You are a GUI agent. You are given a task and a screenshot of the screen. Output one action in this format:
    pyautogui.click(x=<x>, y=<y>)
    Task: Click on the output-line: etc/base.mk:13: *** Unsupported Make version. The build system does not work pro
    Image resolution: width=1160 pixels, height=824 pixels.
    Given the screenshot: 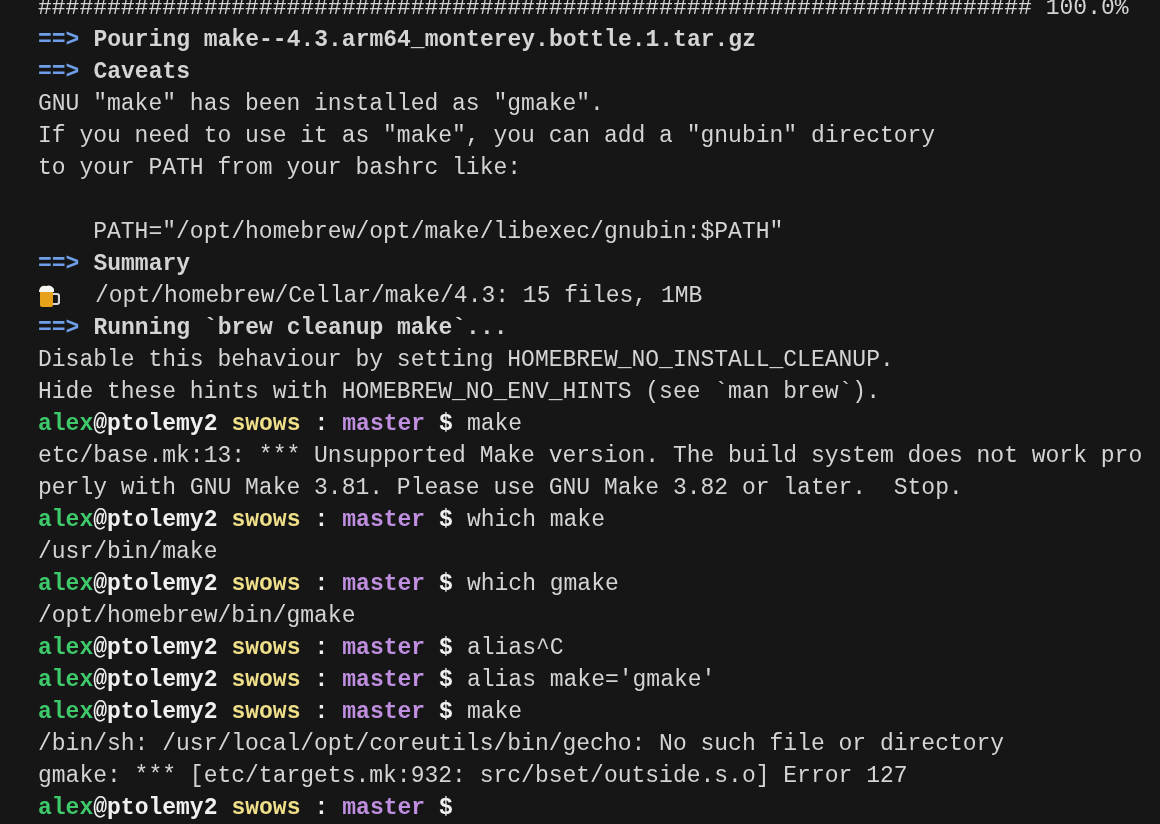 What is the action you would take?
    pyautogui.click(x=590, y=456)
    